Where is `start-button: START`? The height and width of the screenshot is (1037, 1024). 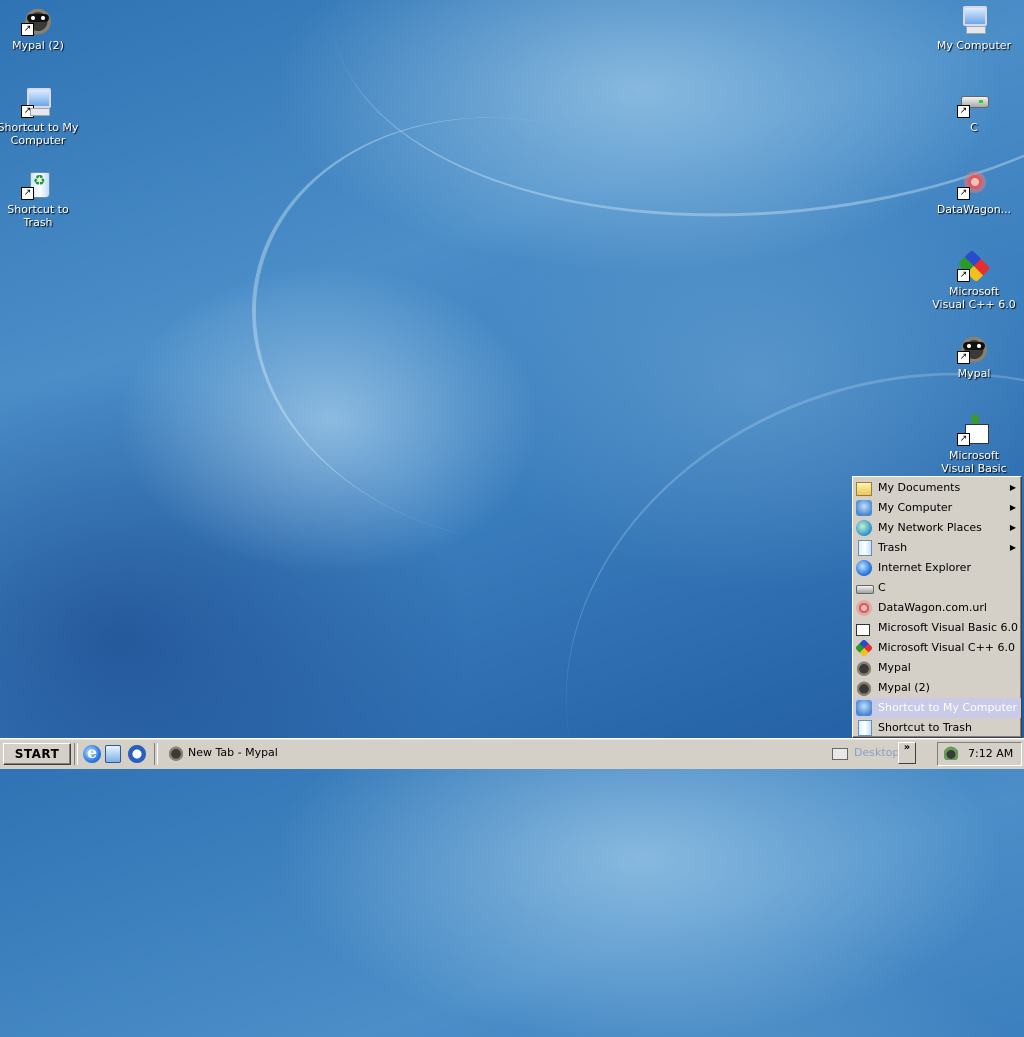
start-button: START is located at coordinates (37, 754).